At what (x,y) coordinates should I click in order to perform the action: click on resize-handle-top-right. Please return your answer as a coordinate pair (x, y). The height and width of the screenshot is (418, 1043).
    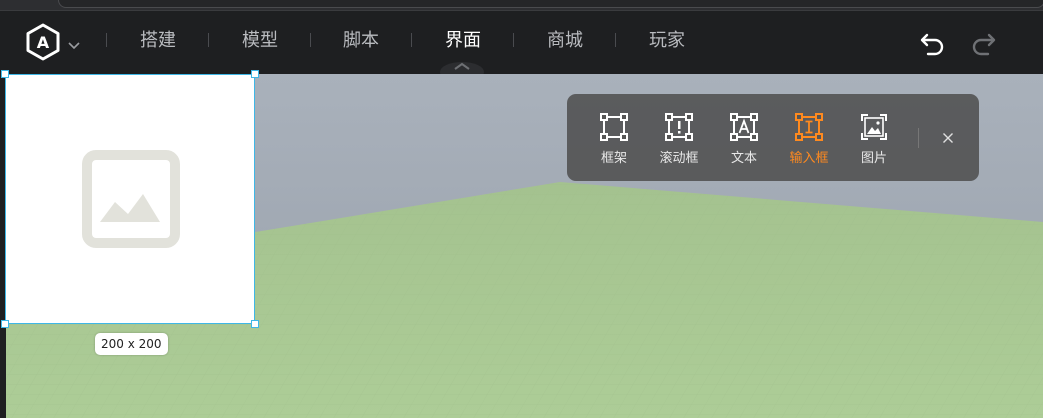
    Looking at the image, I should click on (255, 74).